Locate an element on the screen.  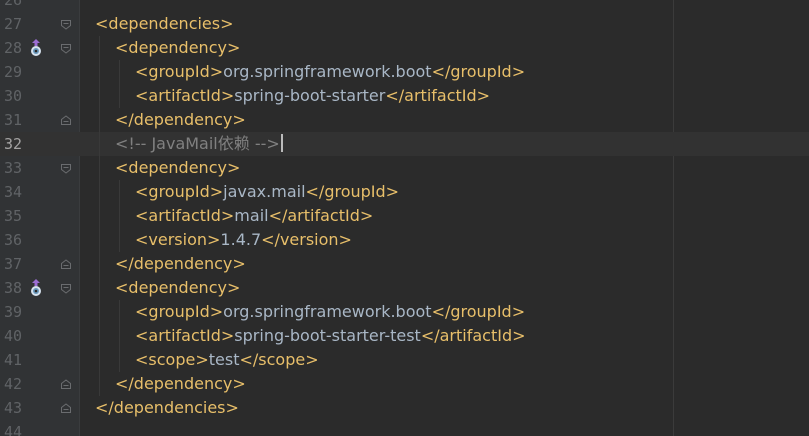
line-number: 35 is located at coordinates (12, 216).